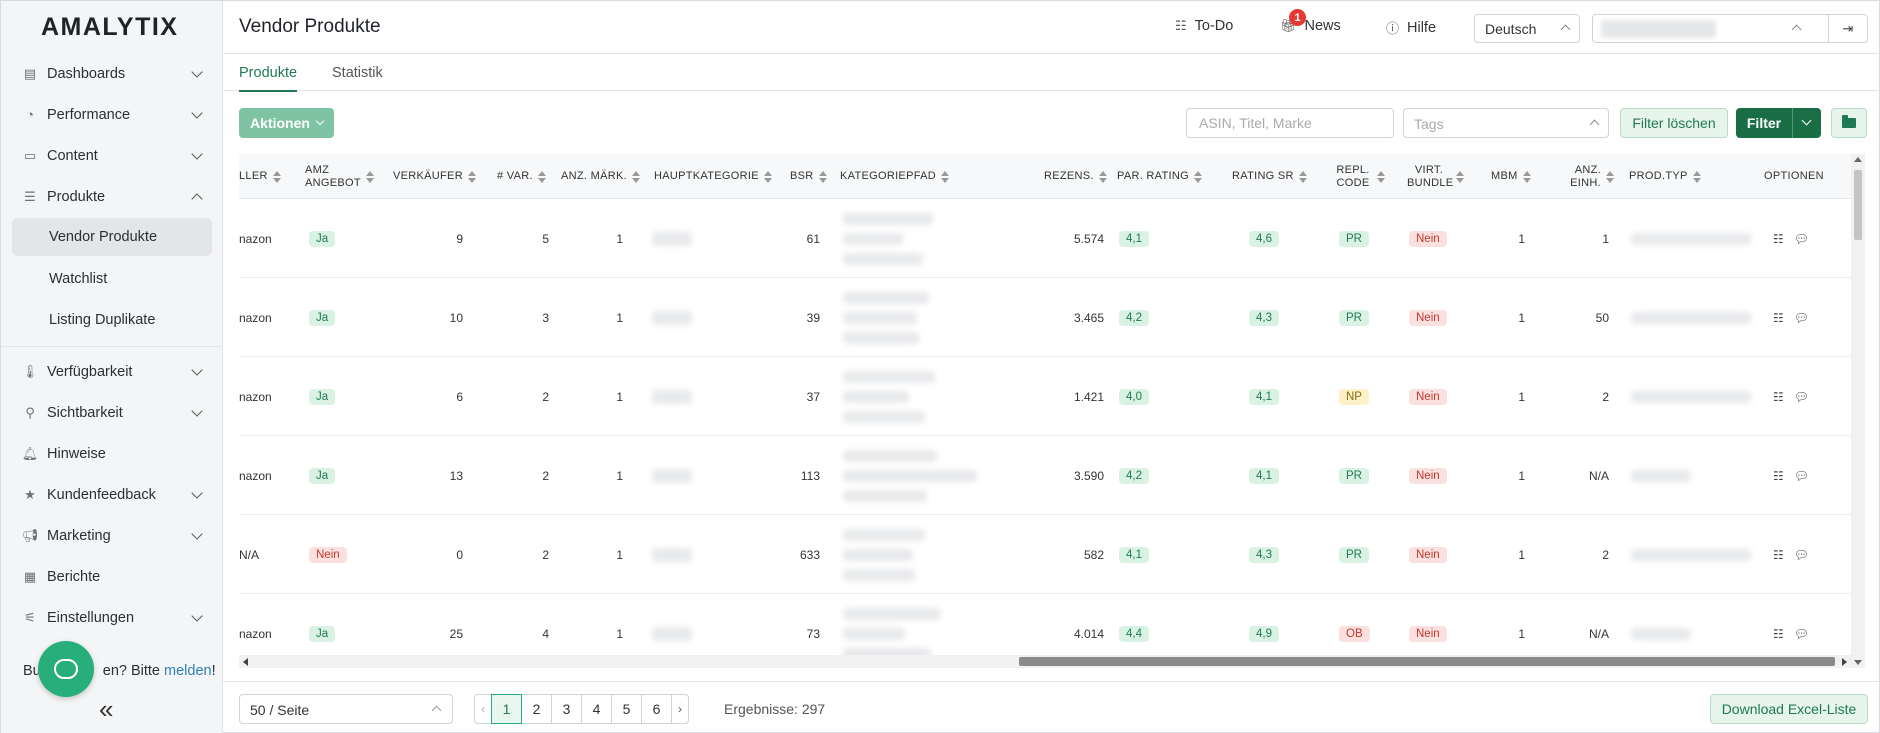 This screenshot has width=1880, height=733. I want to click on gift-icon: 🎁︎ 1, so click(1293, 21).